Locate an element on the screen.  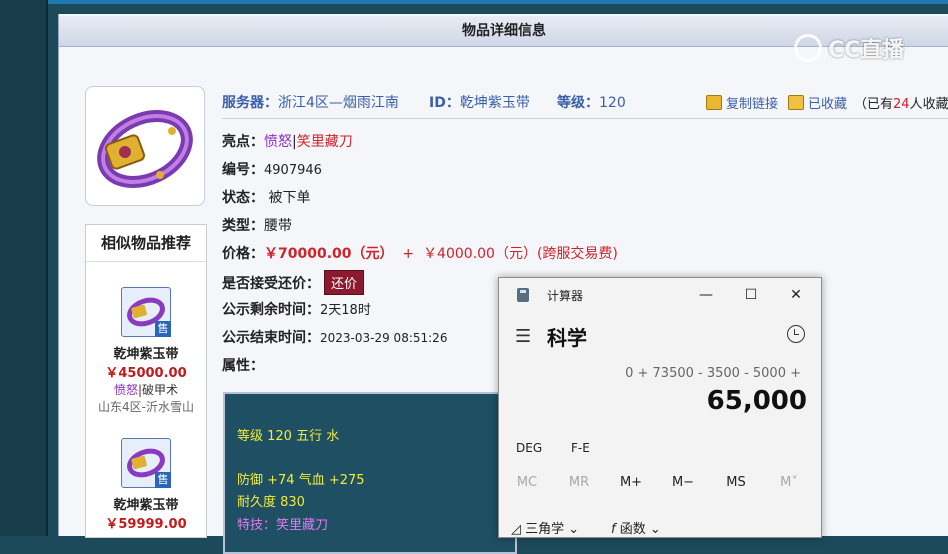
highlight-row: 亮点：愤怒|笑里藏刀 is located at coordinates (287, 141).